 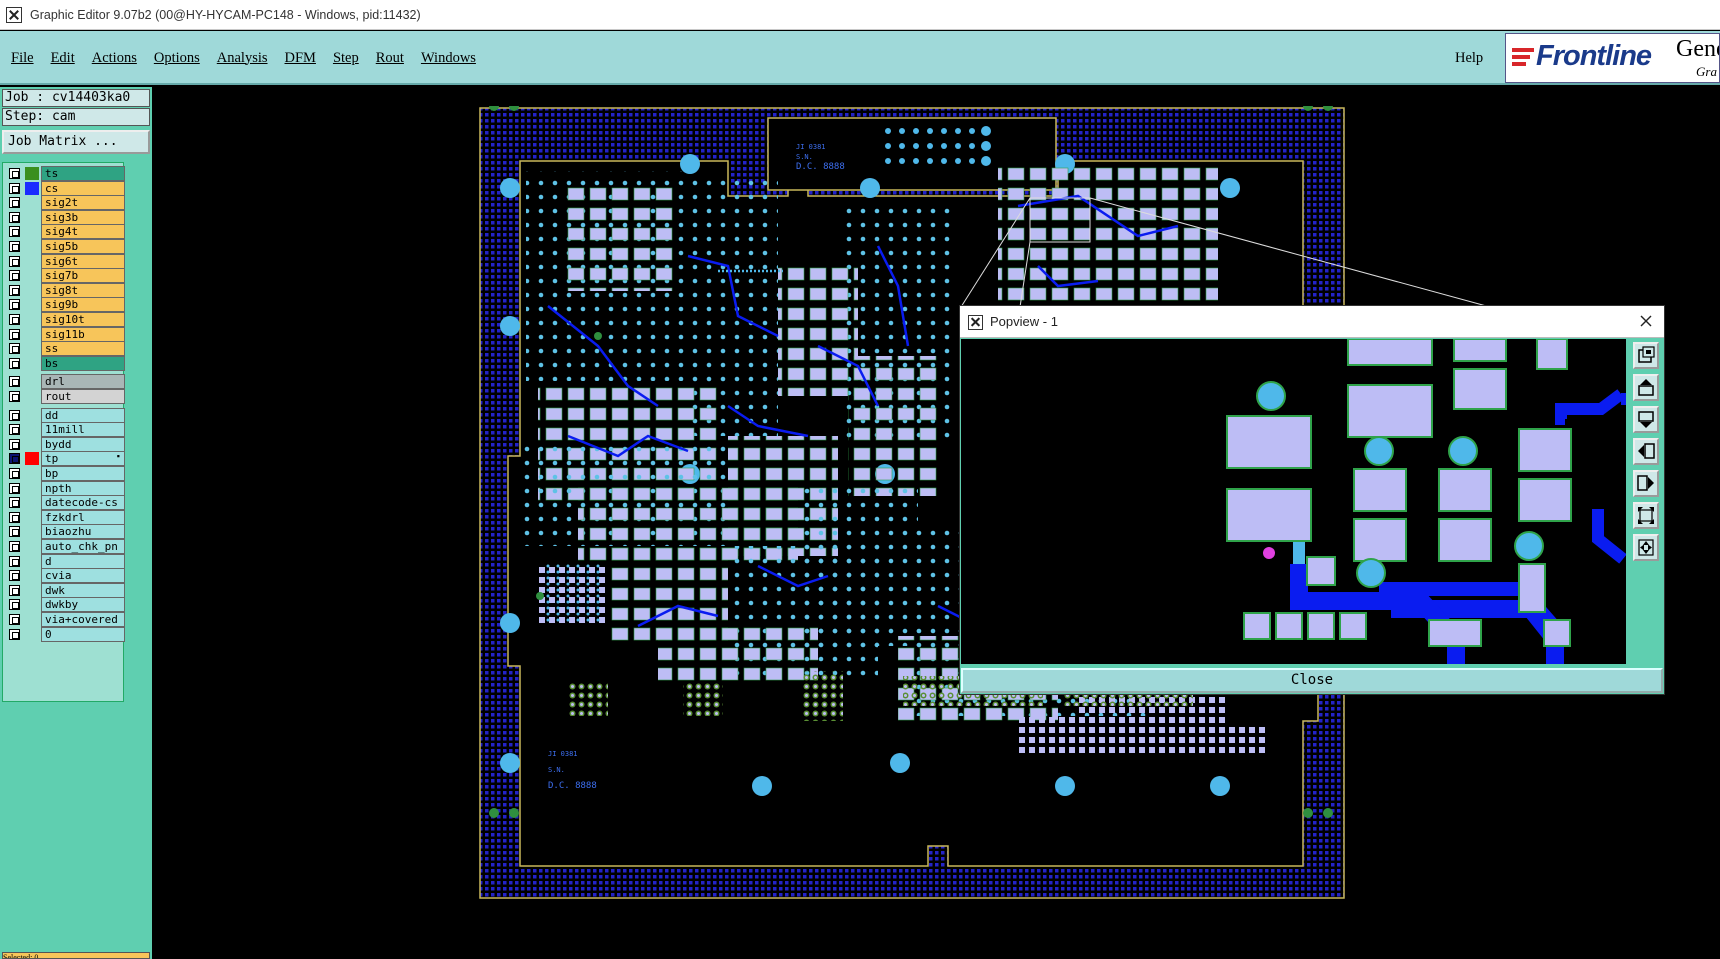 What do you see at coordinates (83, 217) in the screenshot?
I see `layer-name: sig3b` at bounding box center [83, 217].